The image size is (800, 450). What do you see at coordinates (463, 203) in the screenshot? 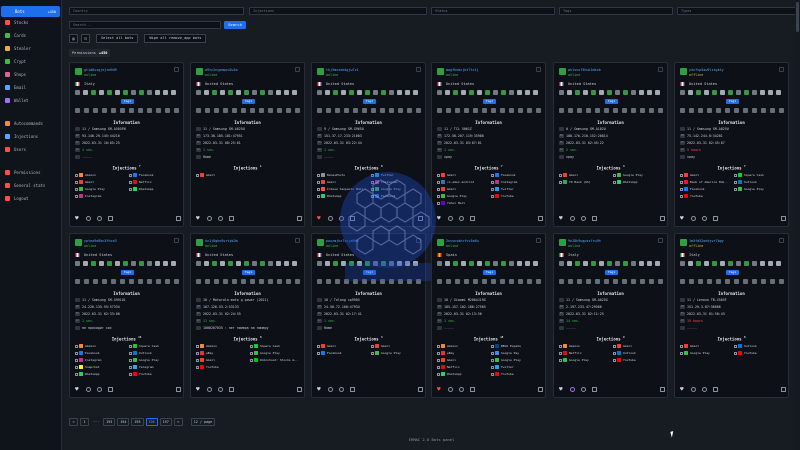
I see `injection-app: Yahoo Mail` at bounding box center [463, 203].